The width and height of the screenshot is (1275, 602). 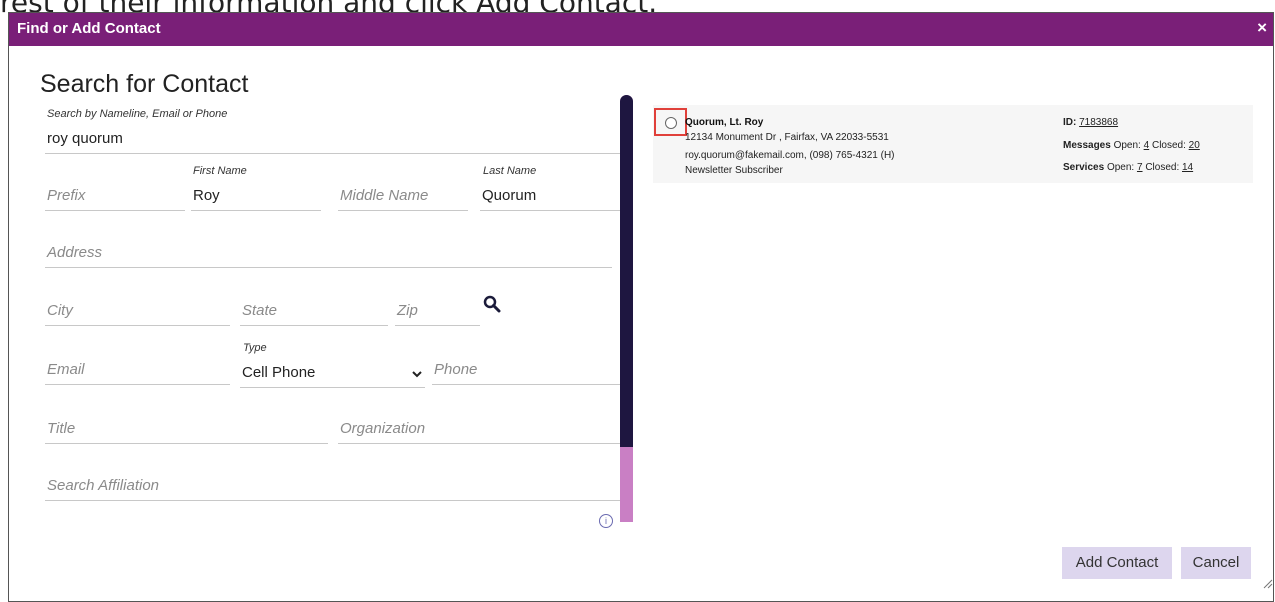 I want to click on search-icon, so click(x=492, y=306).